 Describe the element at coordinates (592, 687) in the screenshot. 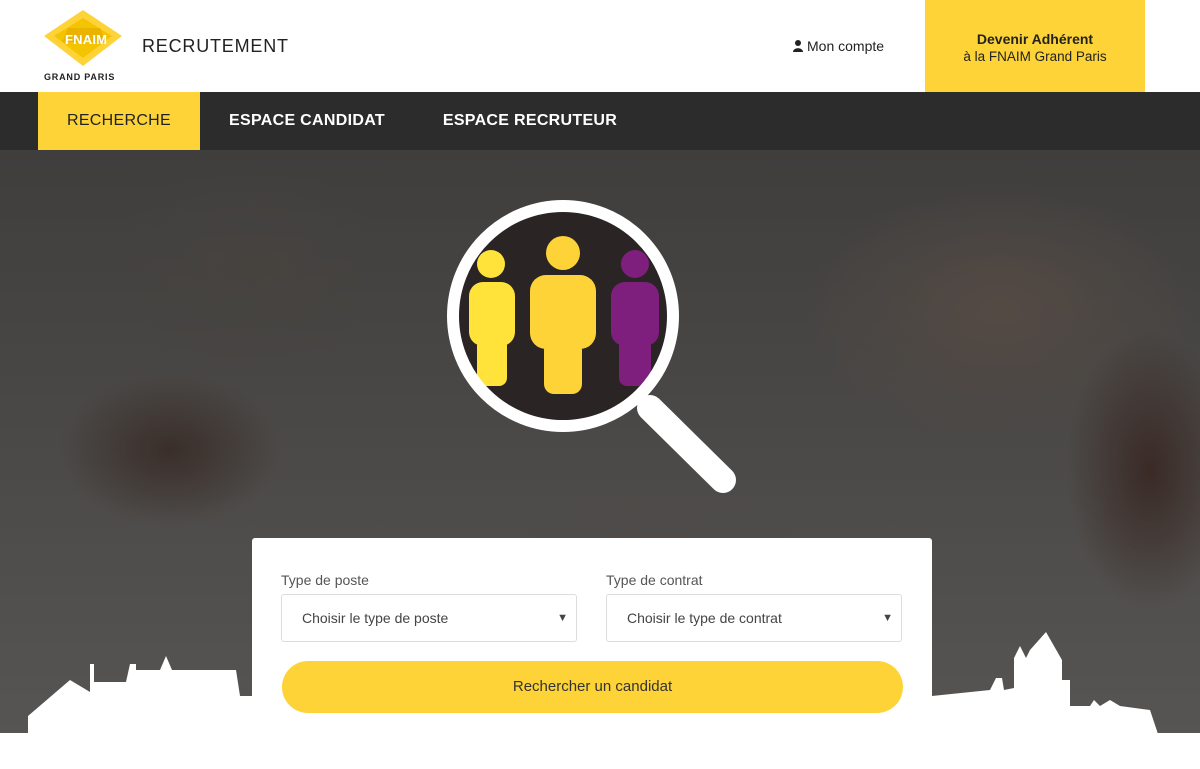

I see `search-candidate-button: Rechercher un candidat` at that location.